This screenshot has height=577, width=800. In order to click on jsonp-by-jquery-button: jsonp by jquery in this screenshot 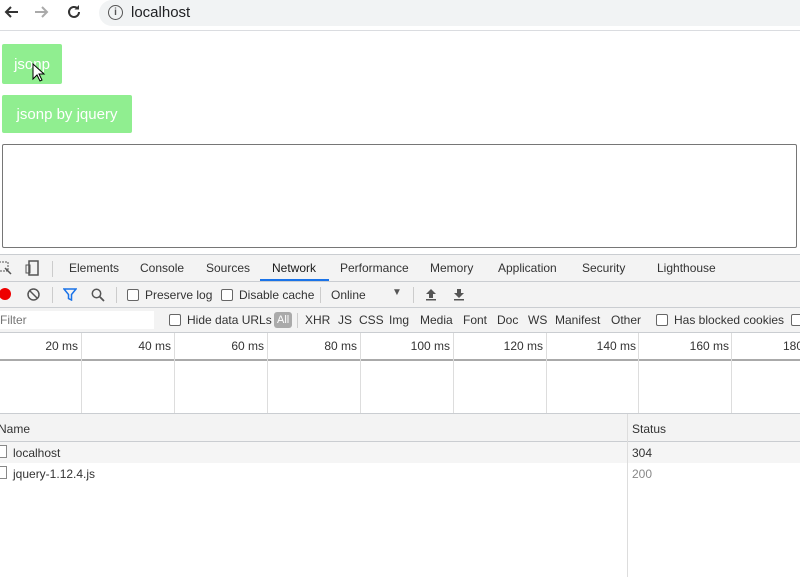, I will do `click(67, 114)`.